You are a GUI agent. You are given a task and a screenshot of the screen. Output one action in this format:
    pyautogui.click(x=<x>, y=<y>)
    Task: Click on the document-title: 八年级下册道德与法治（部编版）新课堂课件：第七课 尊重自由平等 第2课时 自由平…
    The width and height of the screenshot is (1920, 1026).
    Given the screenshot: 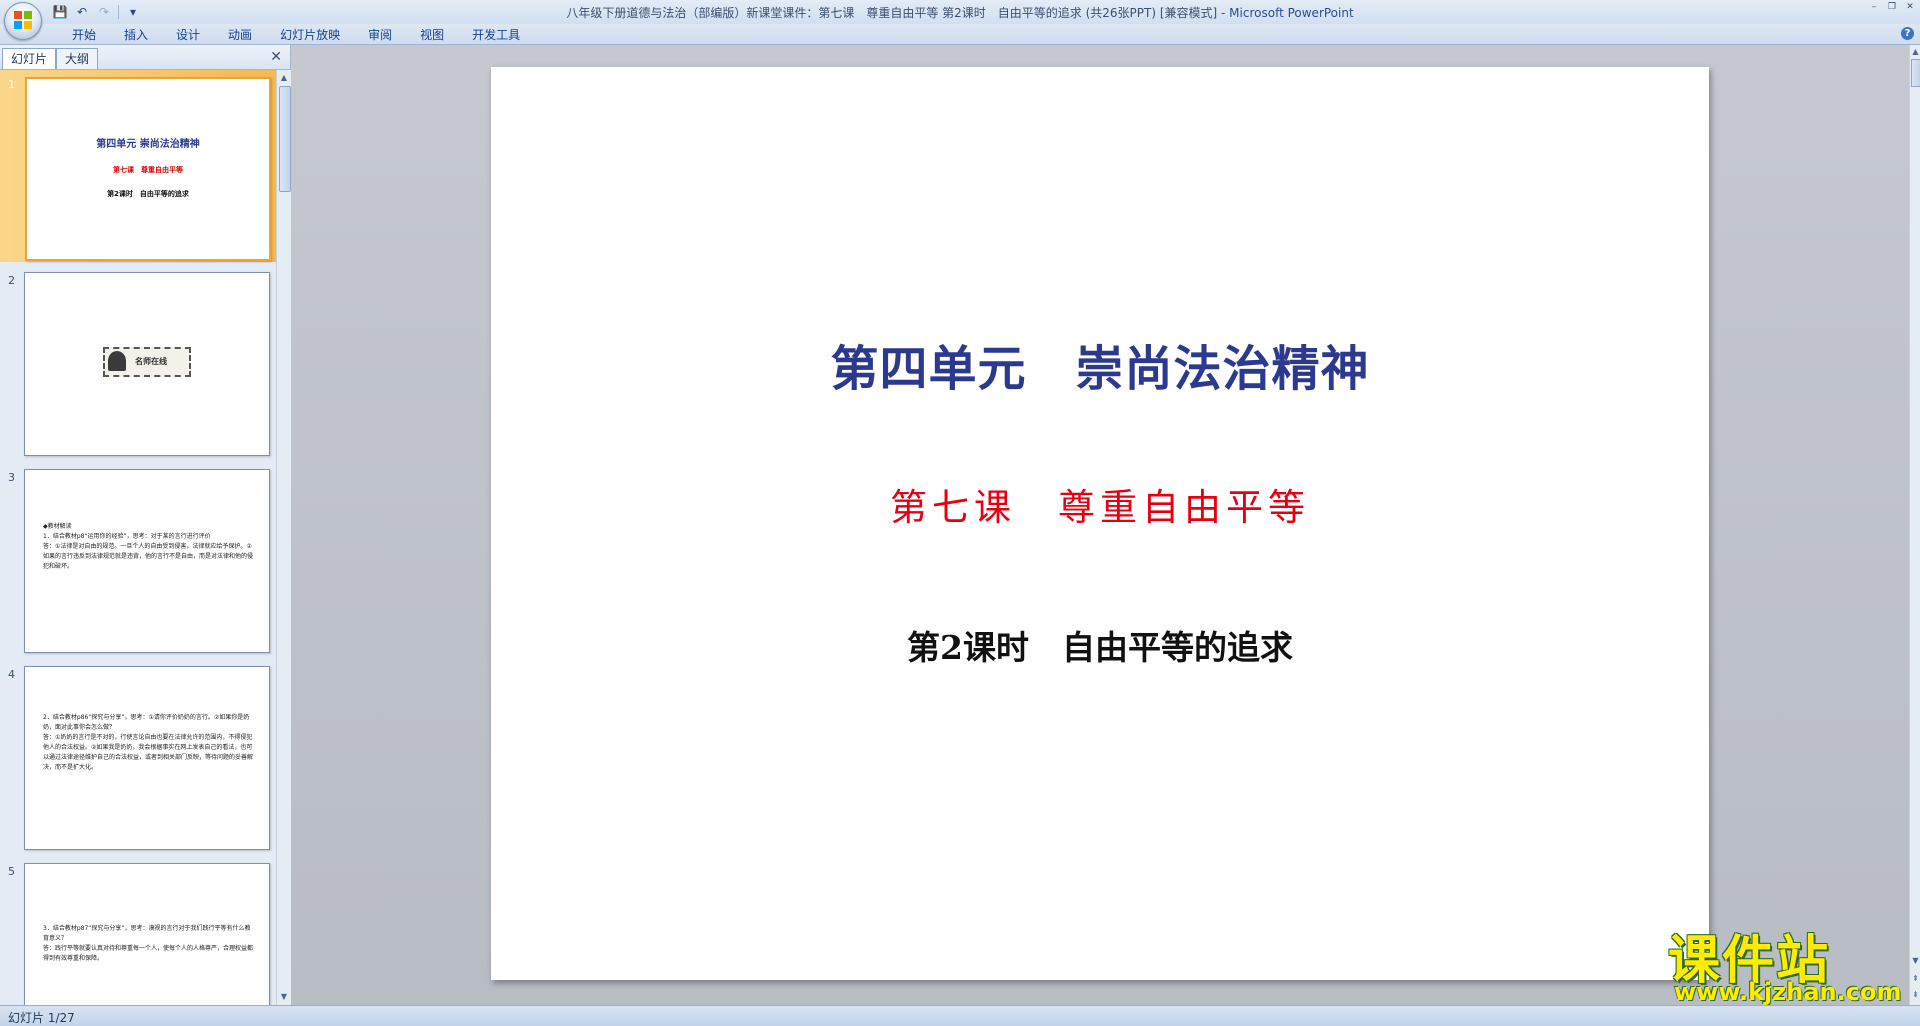 What is the action you would take?
    pyautogui.click(x=898, y=13)
    